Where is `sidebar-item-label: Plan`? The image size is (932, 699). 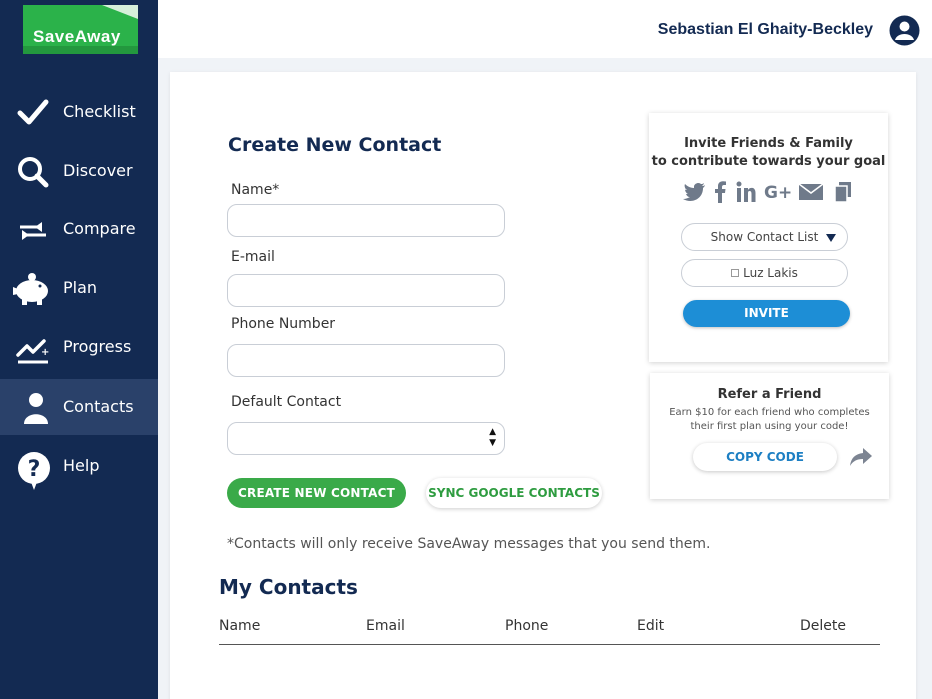
sidebar-item-label: Plan is located at coordinates (80, 287).